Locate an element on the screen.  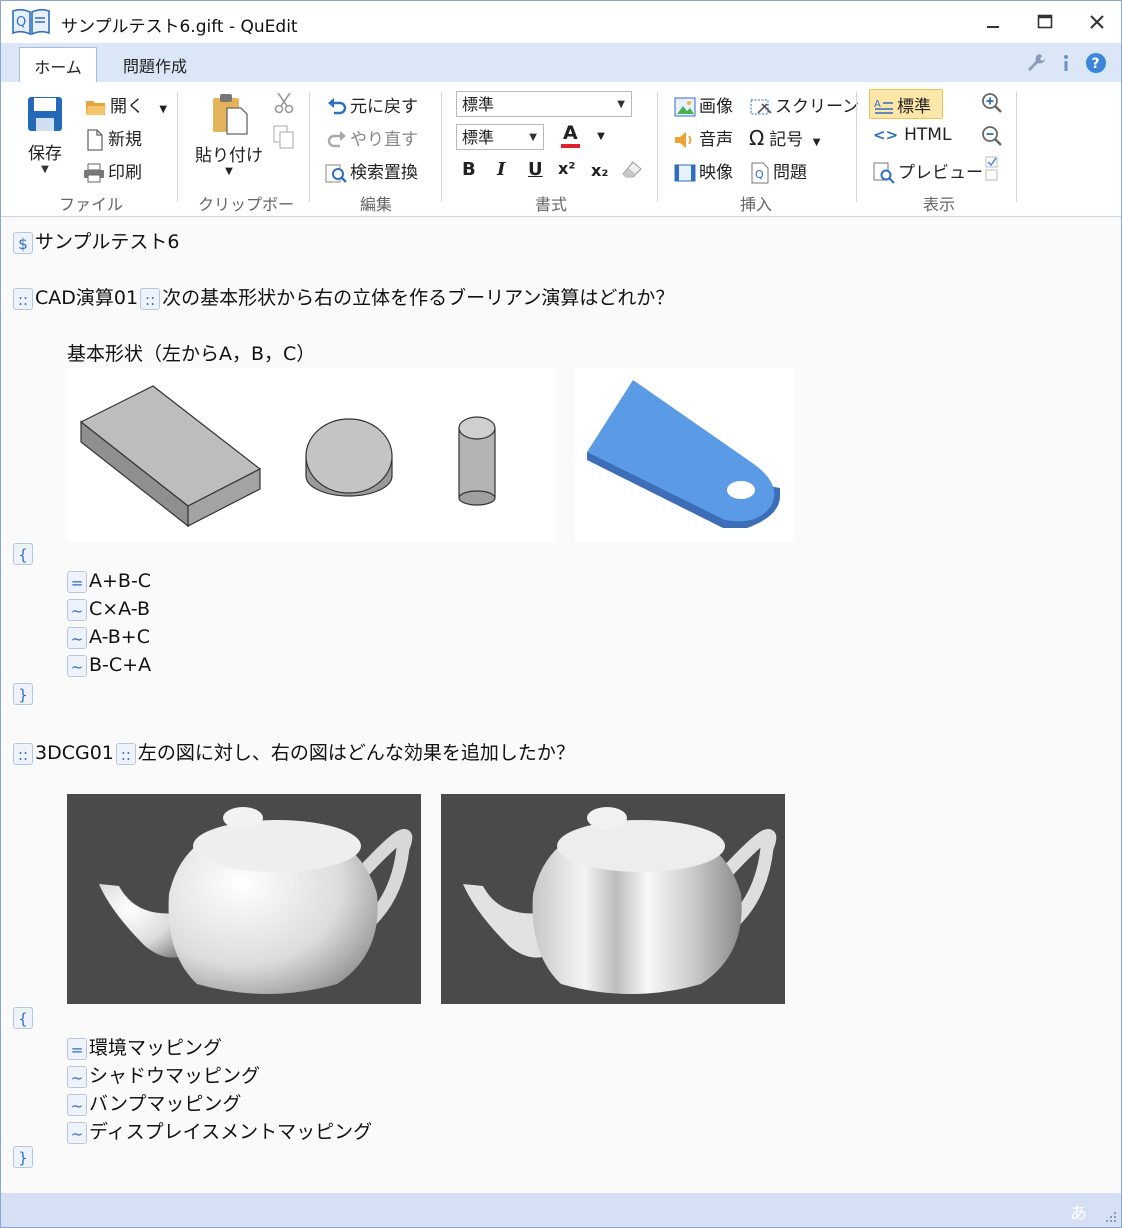
tab-create-question: 問題作成 is located at coordinates (155, 64).